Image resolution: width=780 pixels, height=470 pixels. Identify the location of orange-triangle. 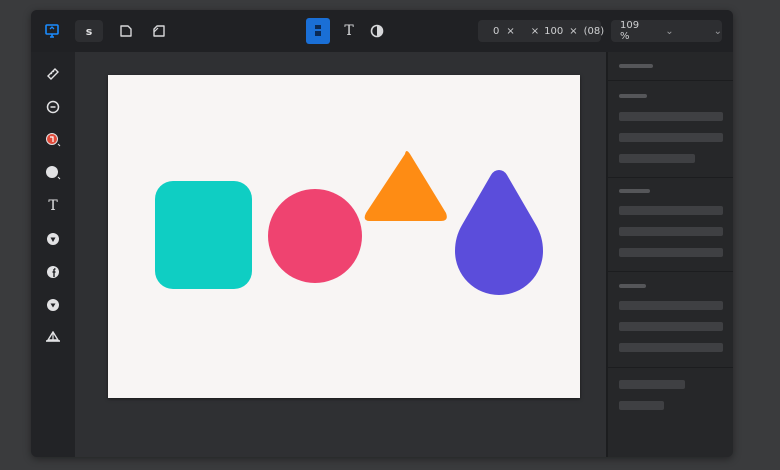
(405, 186).